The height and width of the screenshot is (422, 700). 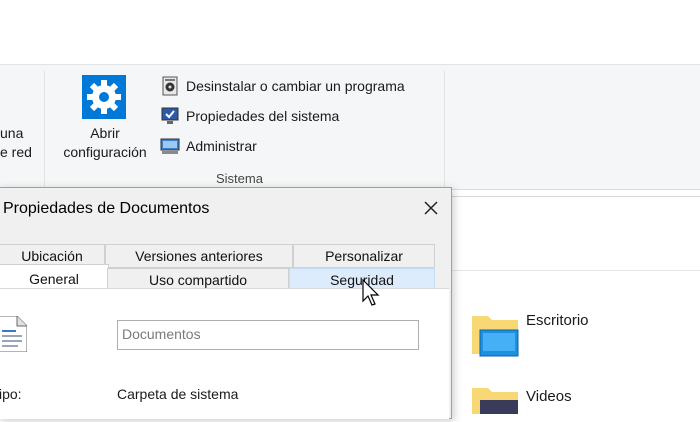 What do you see at coordinates (263, 116) in the screenshot?
I see `system-properties-label: Propiedades del sistema` at bounding box center [263, 116].